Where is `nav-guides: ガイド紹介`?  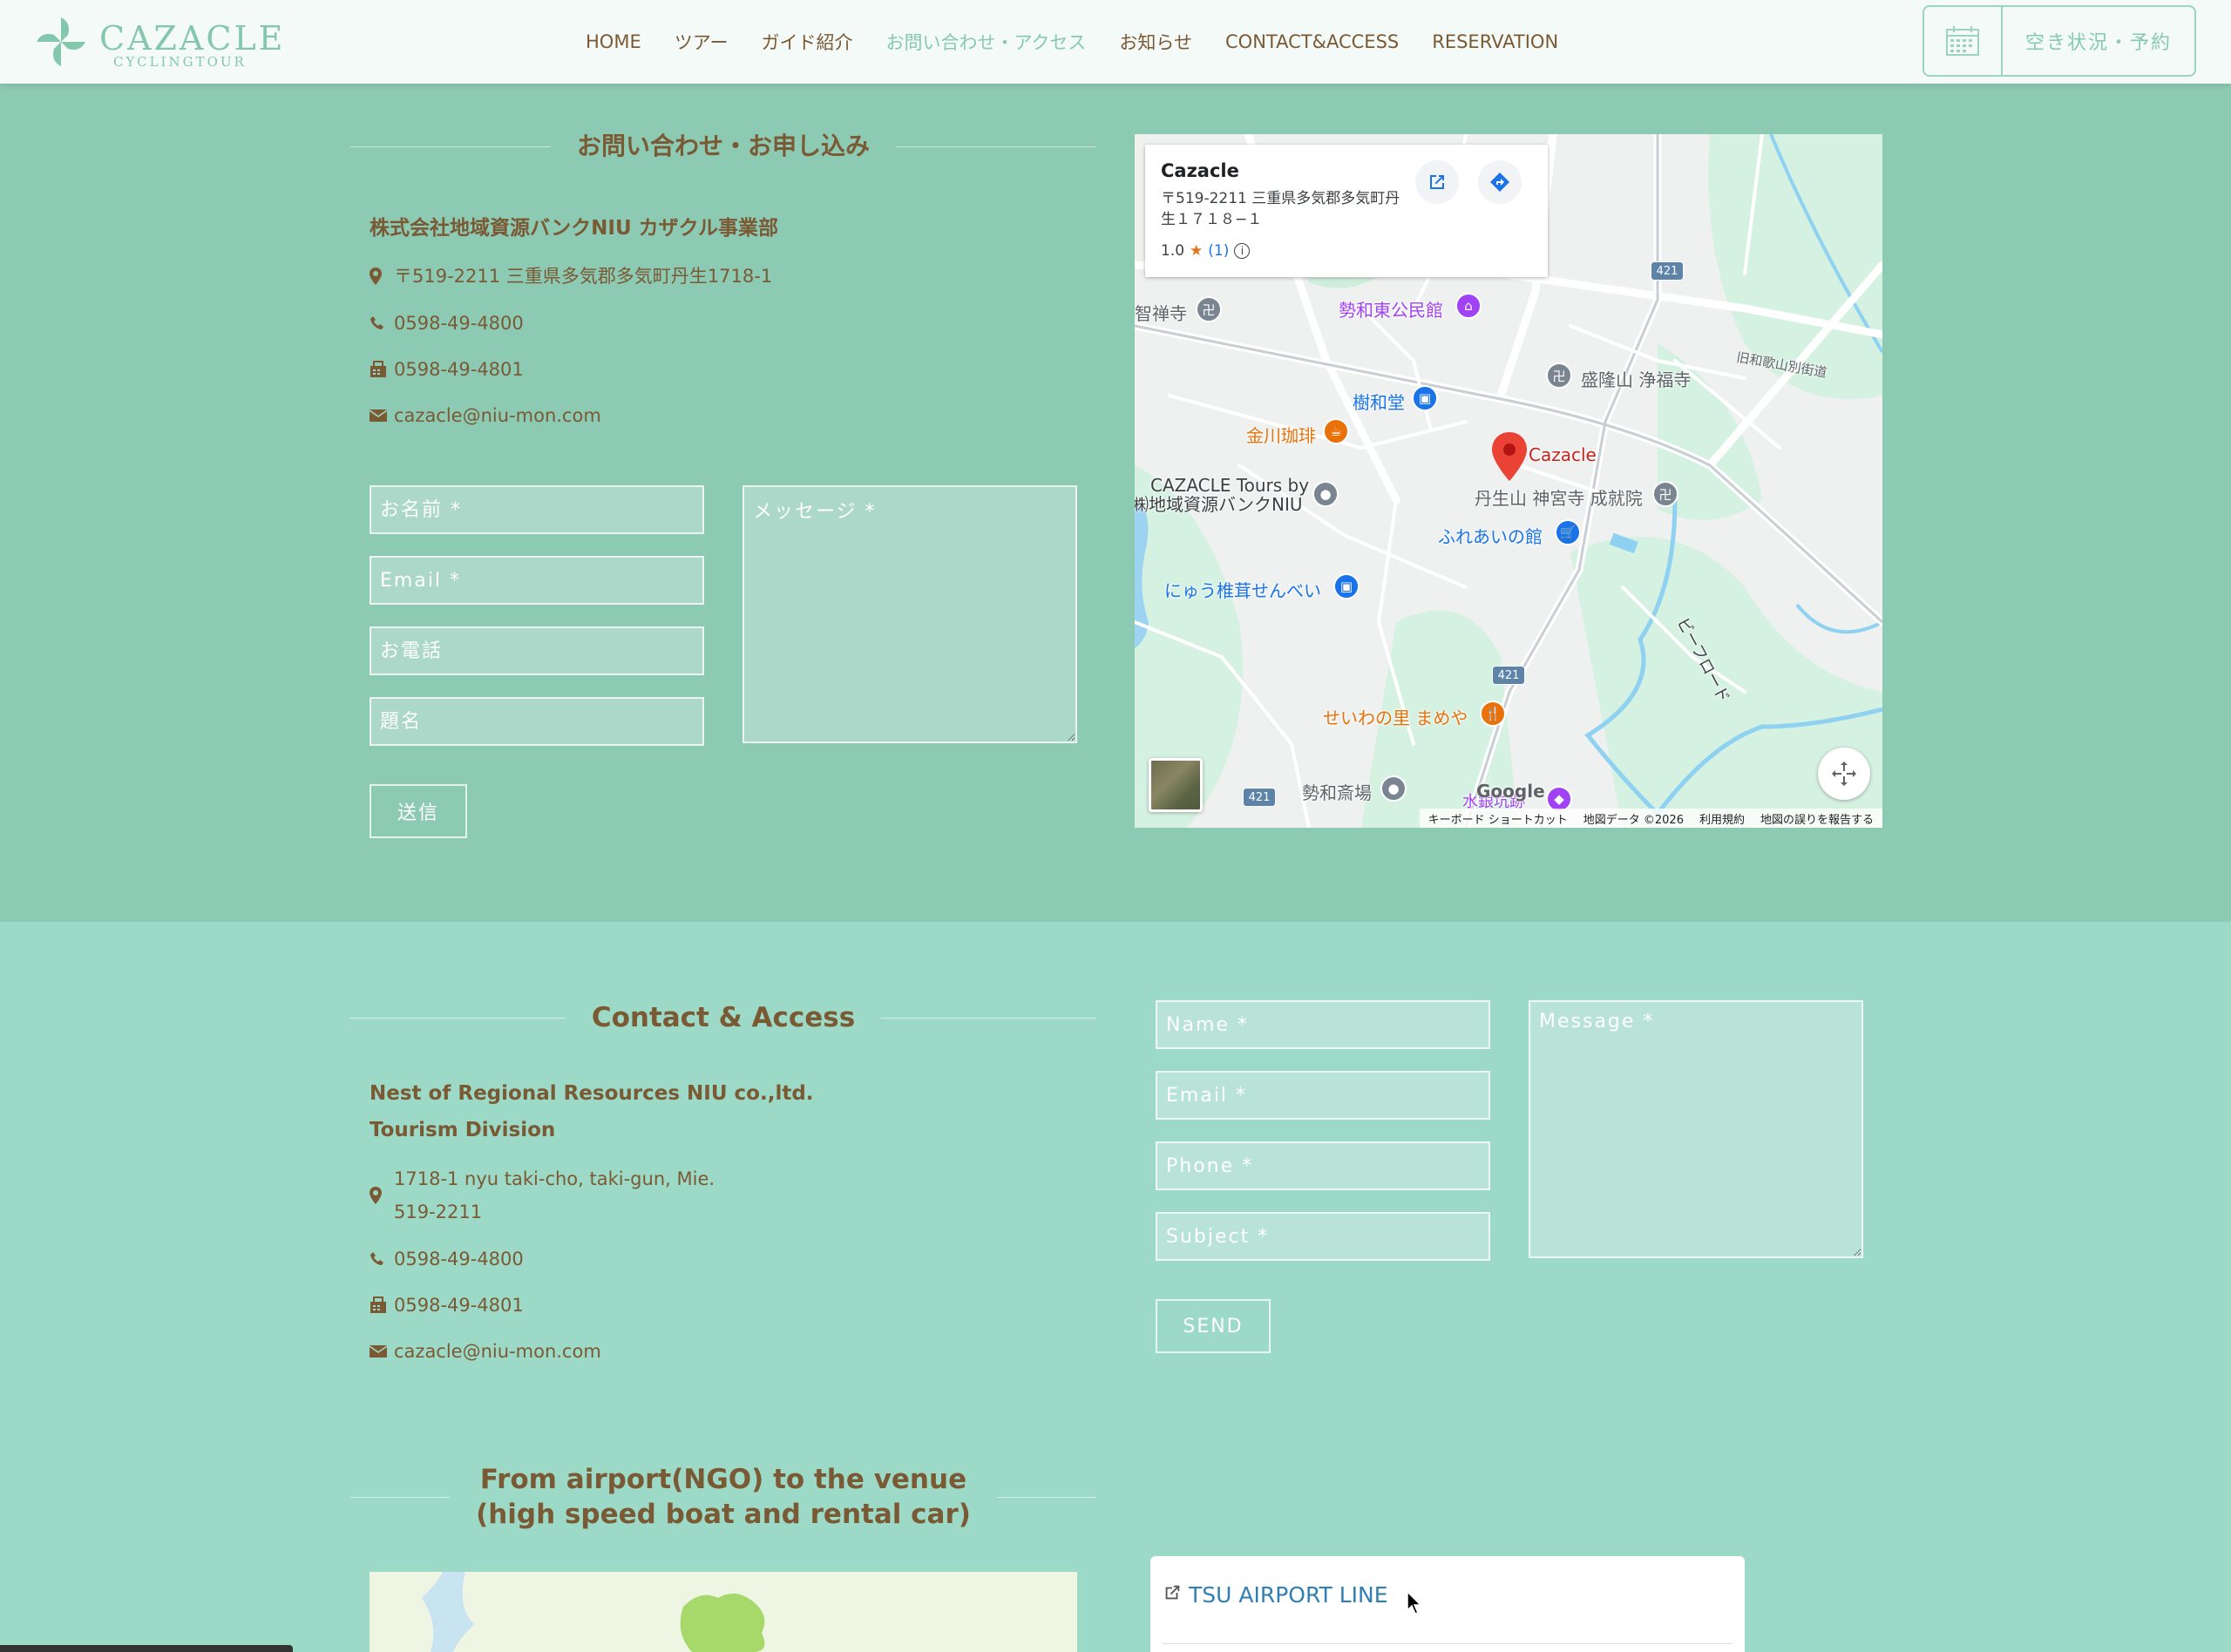 nav-guides: ガイド紹介 is located at coordinates (806, 42).